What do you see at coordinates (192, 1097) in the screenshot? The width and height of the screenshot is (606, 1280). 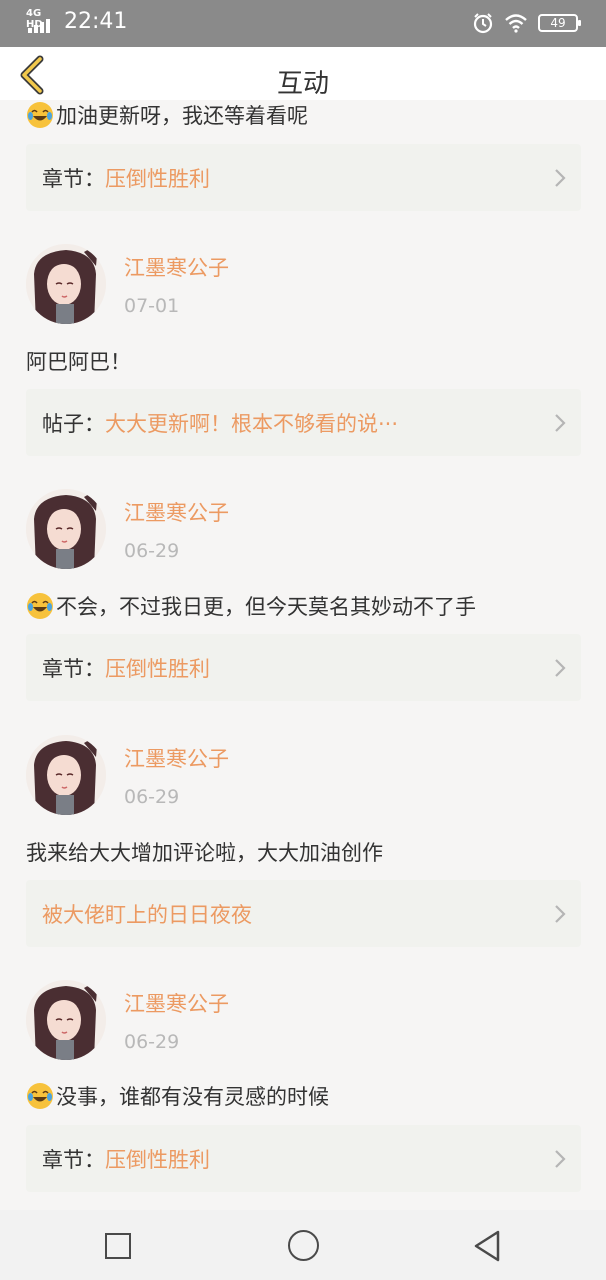 I see `comment-body: 没事，谁都有没有灵感的时候` at bounding box center [192, 1097].